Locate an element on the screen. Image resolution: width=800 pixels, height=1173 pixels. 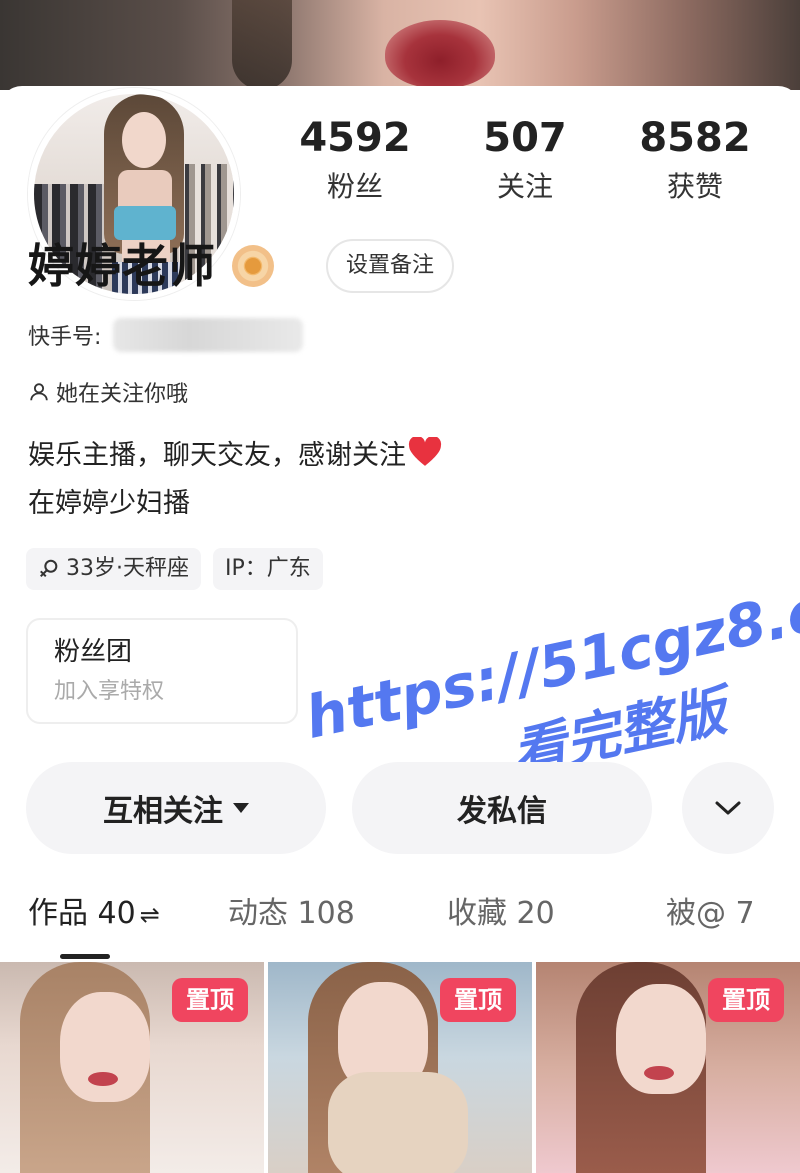
verified-badge-icon is located at coordinates (253, 266).